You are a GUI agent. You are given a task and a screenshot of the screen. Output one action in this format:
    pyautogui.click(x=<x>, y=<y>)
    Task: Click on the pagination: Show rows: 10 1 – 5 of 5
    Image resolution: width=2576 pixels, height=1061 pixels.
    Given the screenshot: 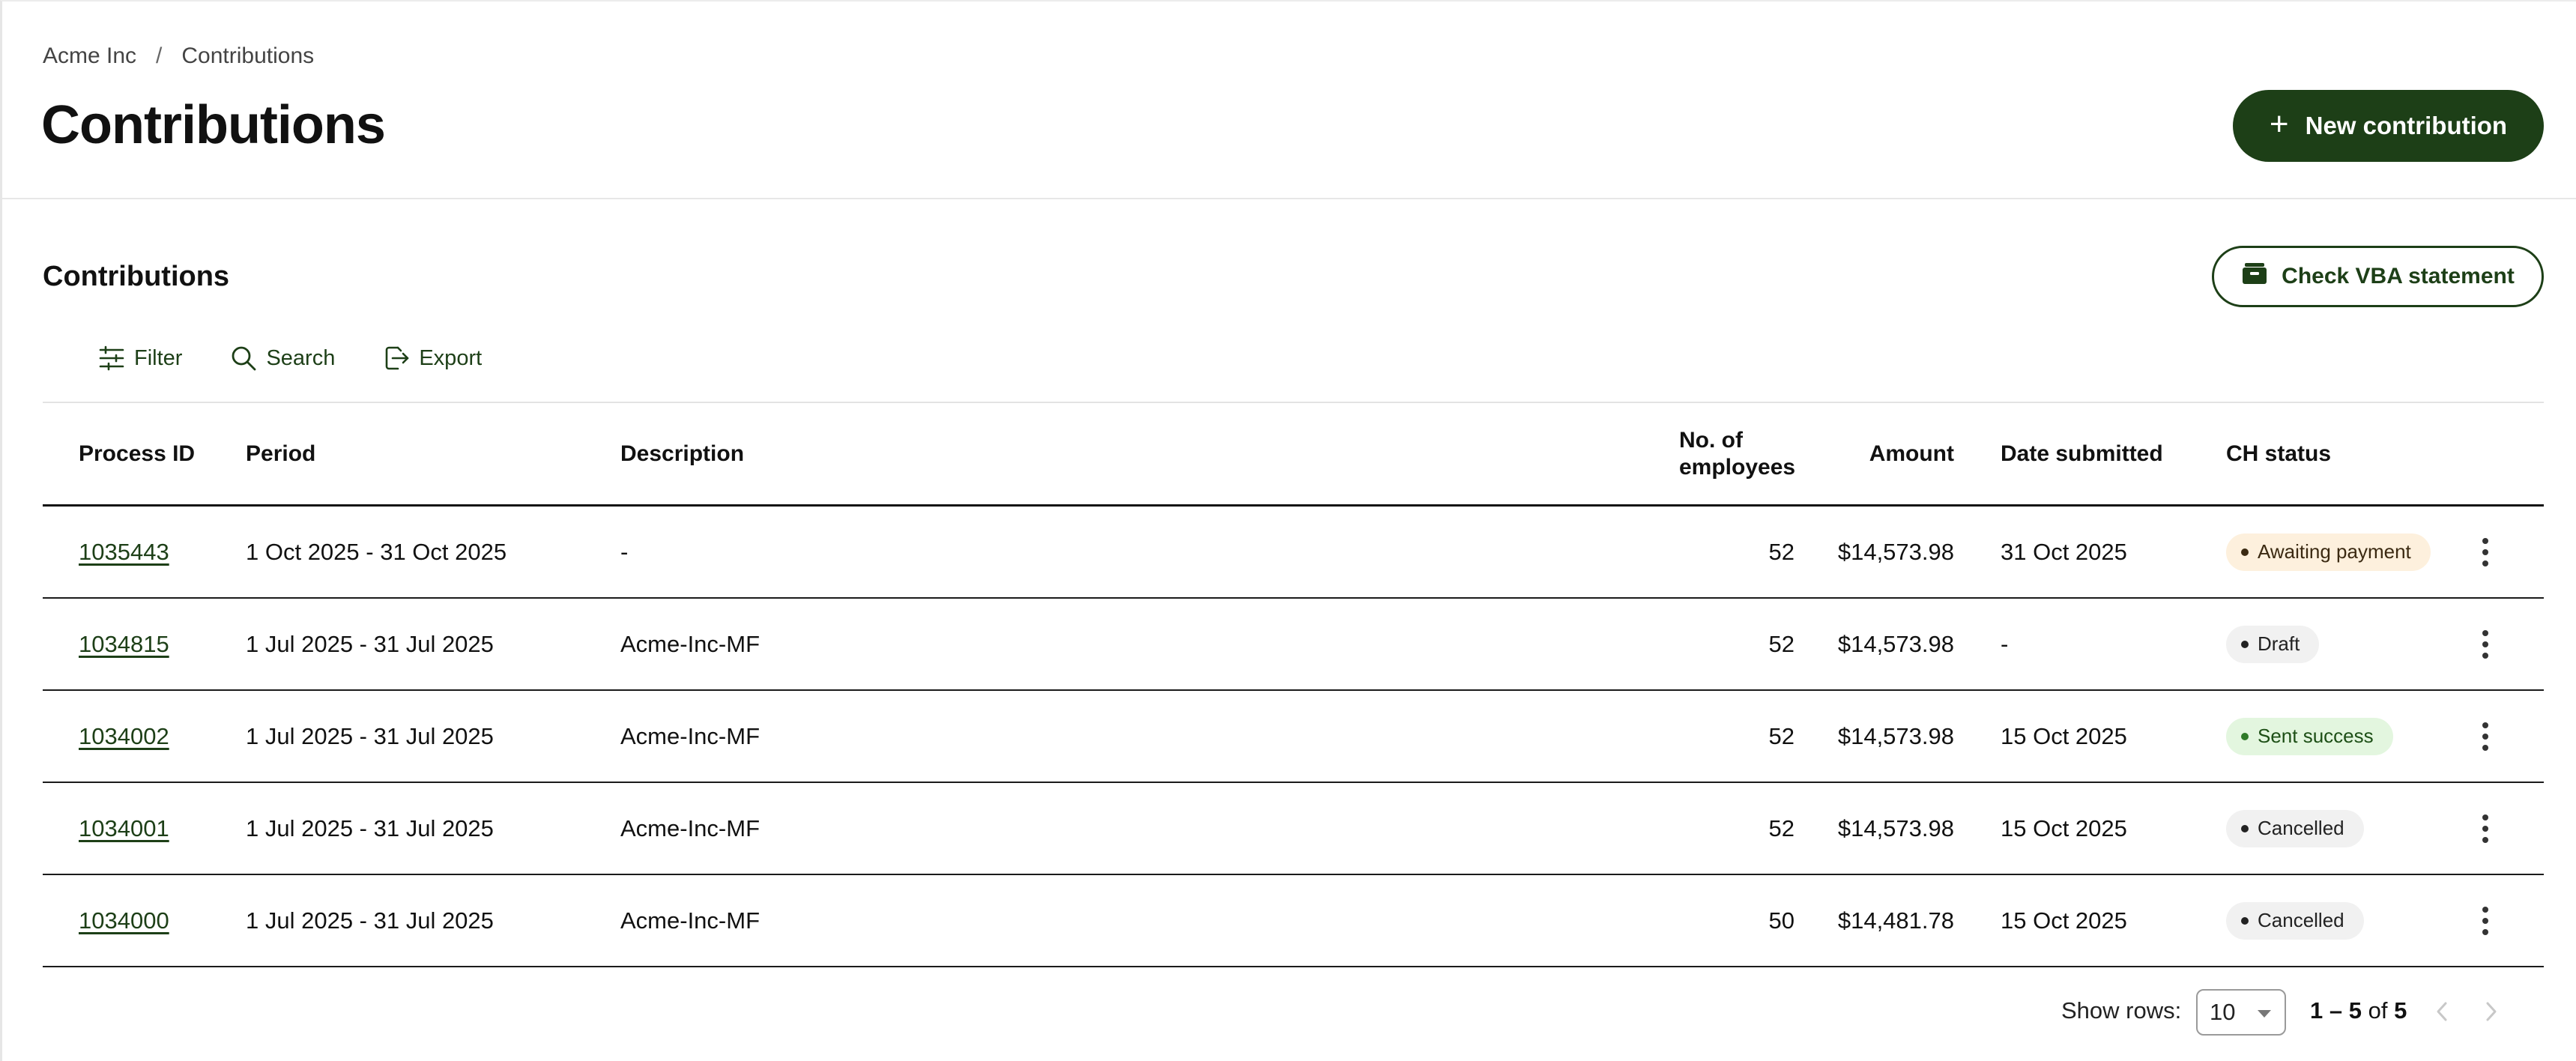 What is the action you would take?
    pyautogui.click(x=1289, y=1011)
    